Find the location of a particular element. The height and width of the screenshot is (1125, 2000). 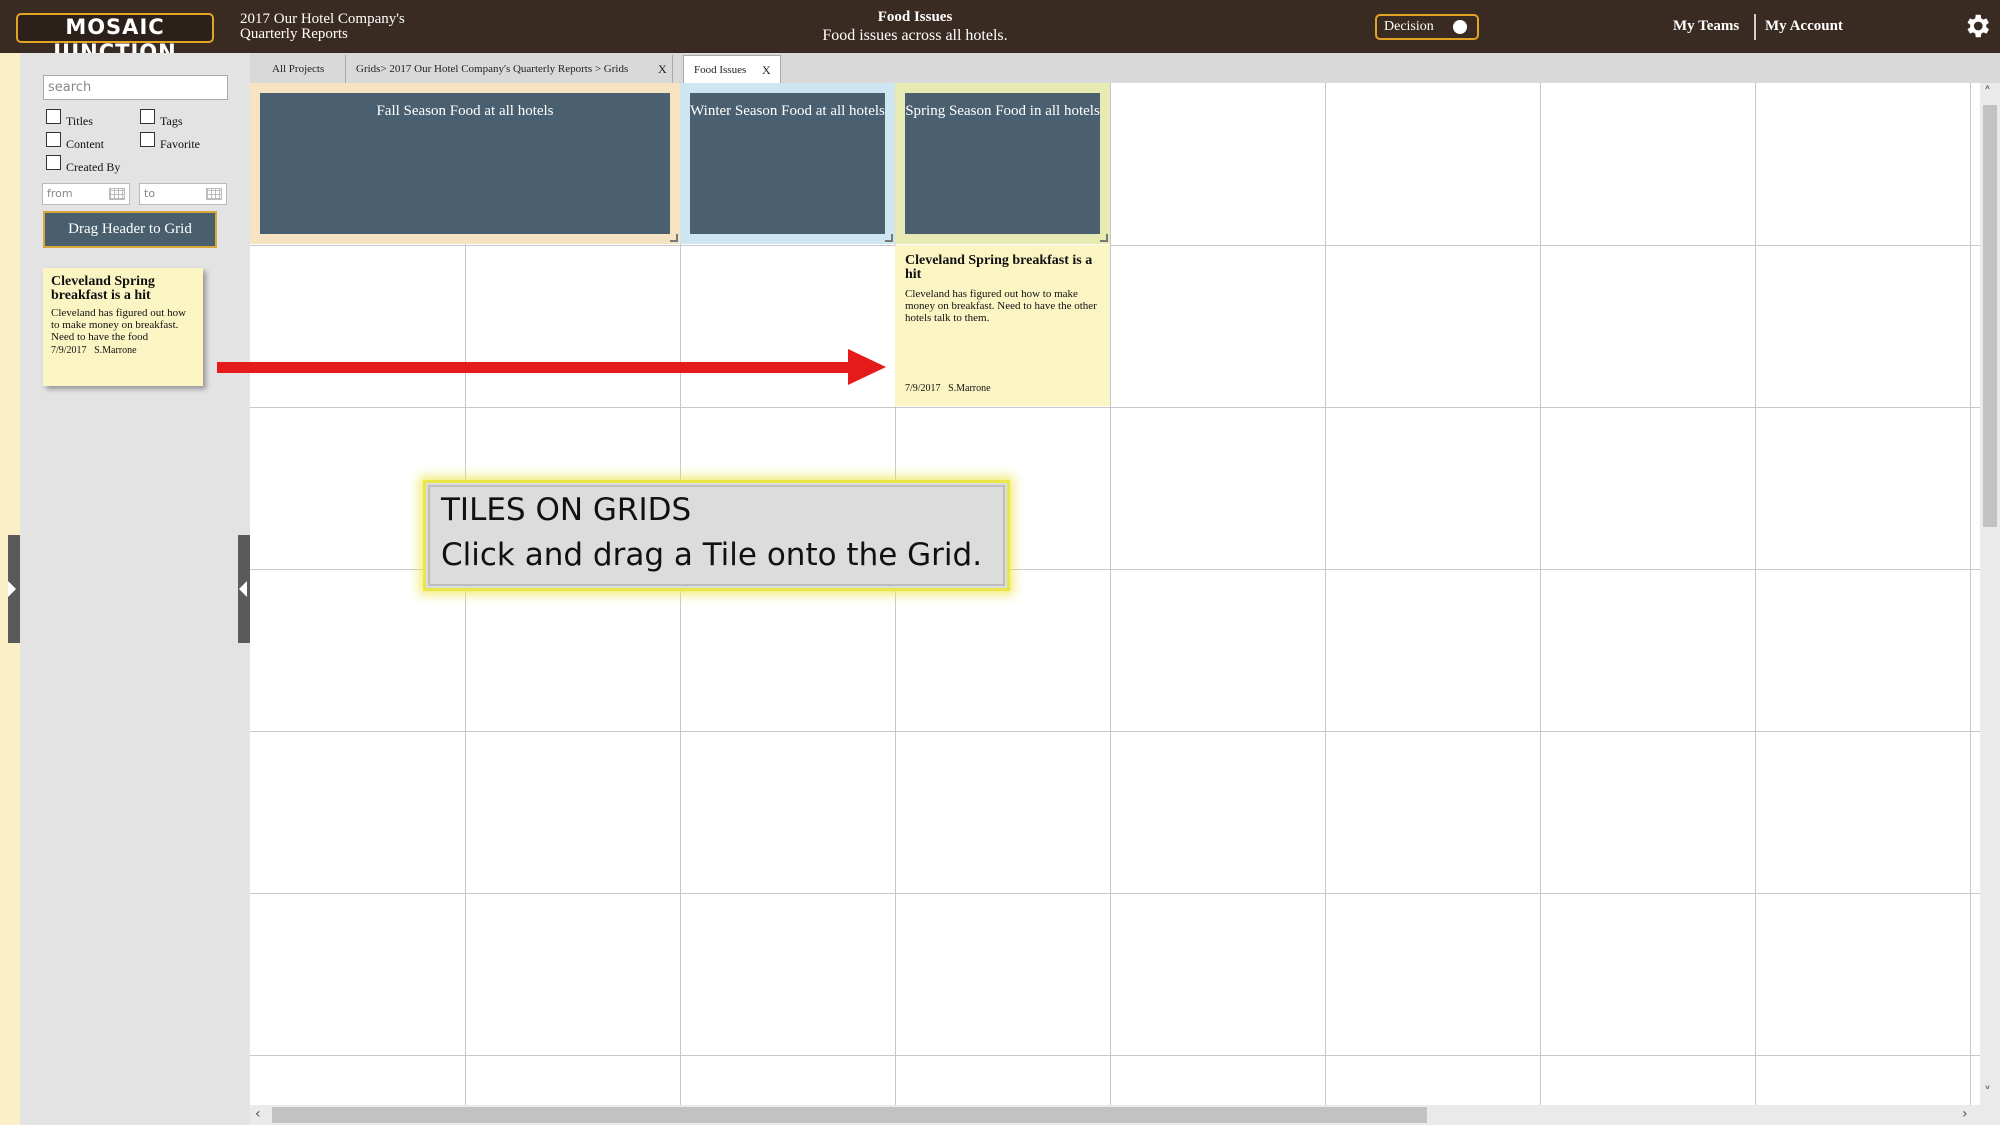

app-logo: MOSAIC JUNCTION is located at coordinates (115, 38).